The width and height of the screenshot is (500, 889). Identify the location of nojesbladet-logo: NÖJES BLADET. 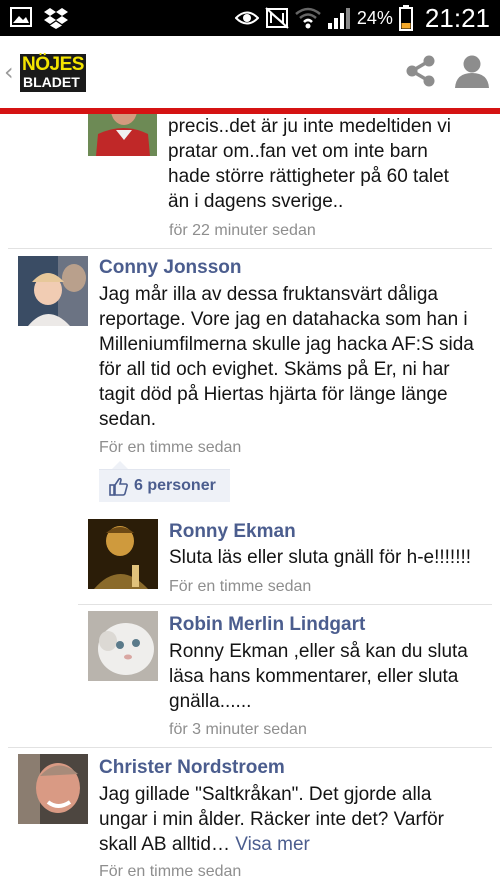
(53, 73).